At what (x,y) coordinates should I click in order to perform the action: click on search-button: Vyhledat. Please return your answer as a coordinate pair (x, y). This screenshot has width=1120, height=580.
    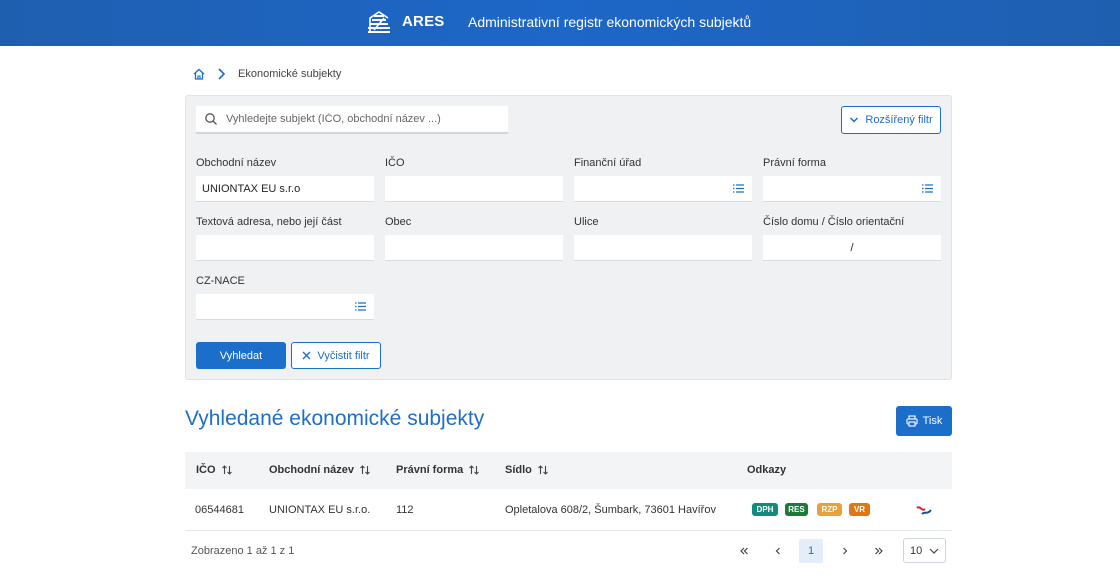
    Looking at the image, I should click on (241, 355).